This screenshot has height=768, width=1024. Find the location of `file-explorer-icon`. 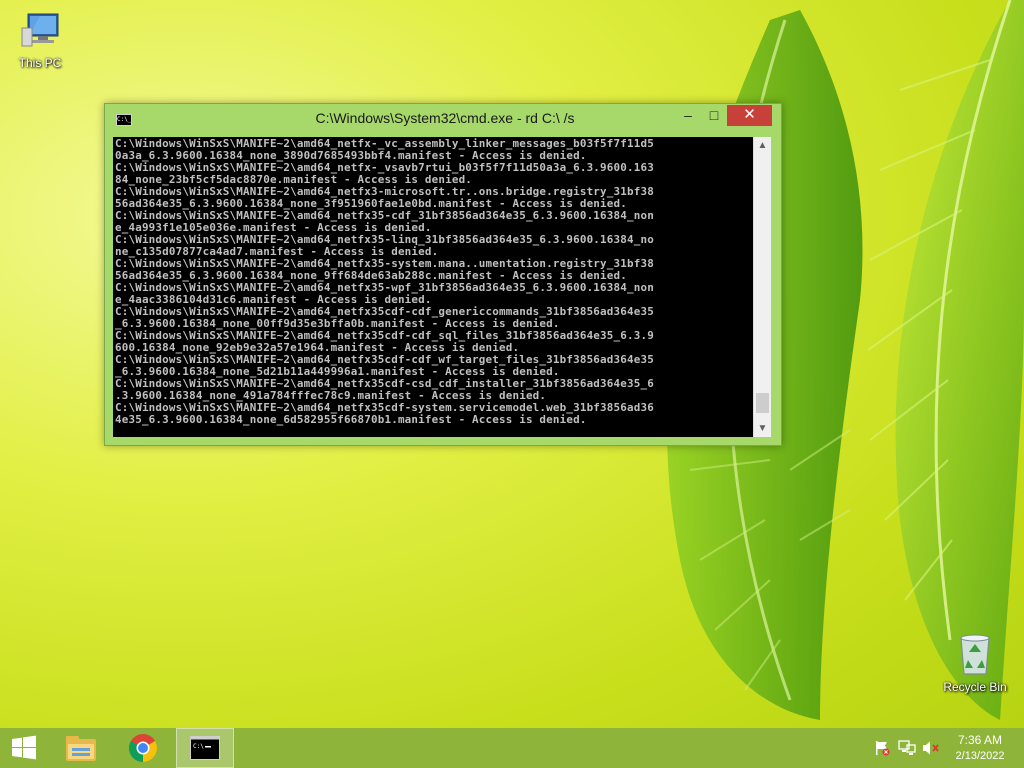

file-explorer-icon is located at coordinates (81, 748).